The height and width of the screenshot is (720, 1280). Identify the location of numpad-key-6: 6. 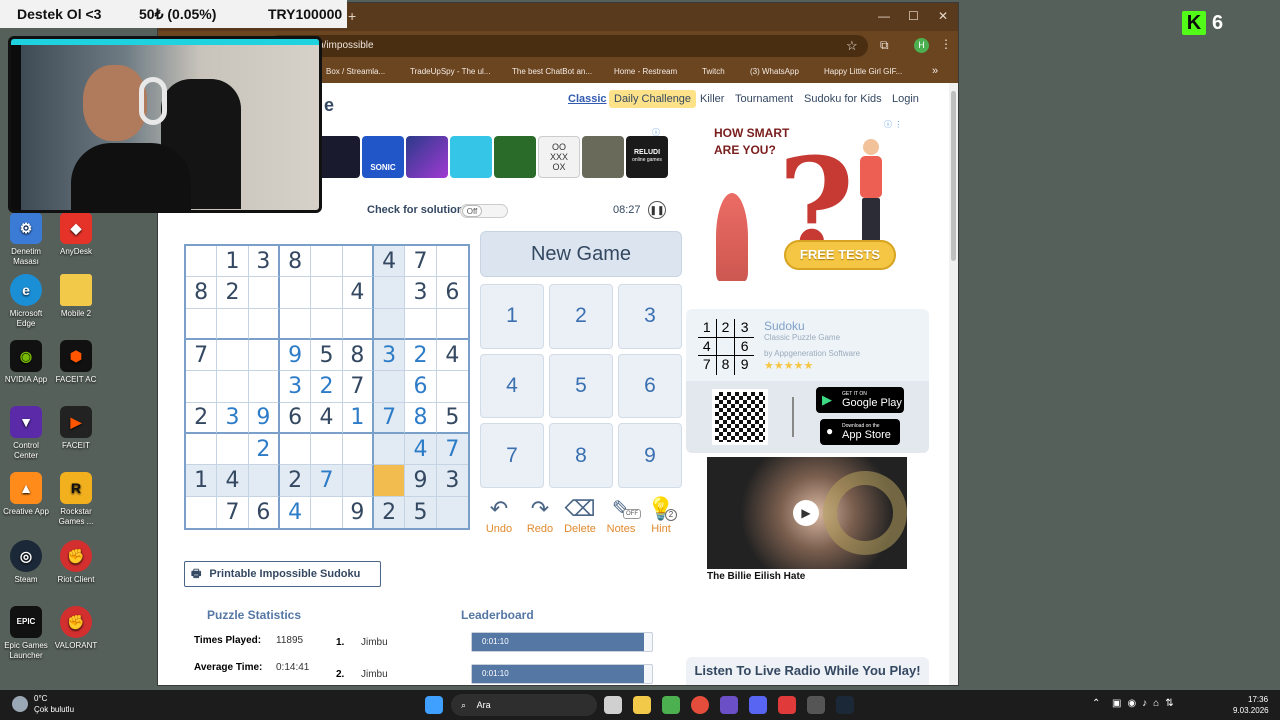
(650, 386).